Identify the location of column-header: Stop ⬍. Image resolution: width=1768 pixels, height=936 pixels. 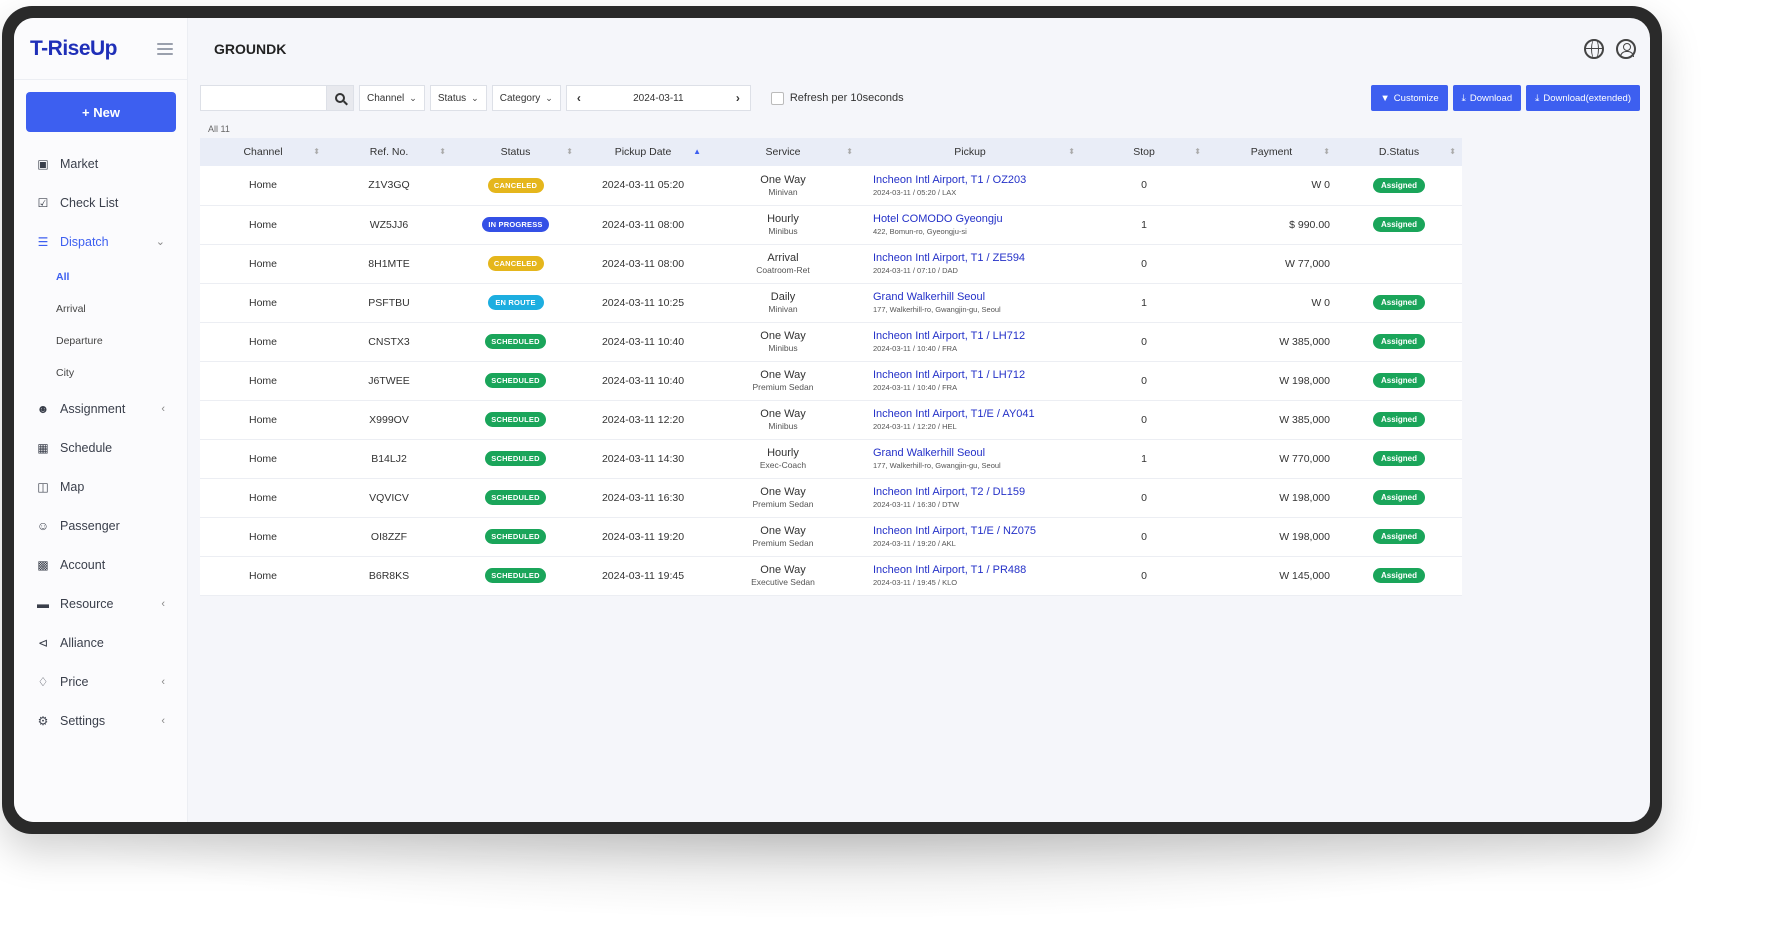
(1144, 152).